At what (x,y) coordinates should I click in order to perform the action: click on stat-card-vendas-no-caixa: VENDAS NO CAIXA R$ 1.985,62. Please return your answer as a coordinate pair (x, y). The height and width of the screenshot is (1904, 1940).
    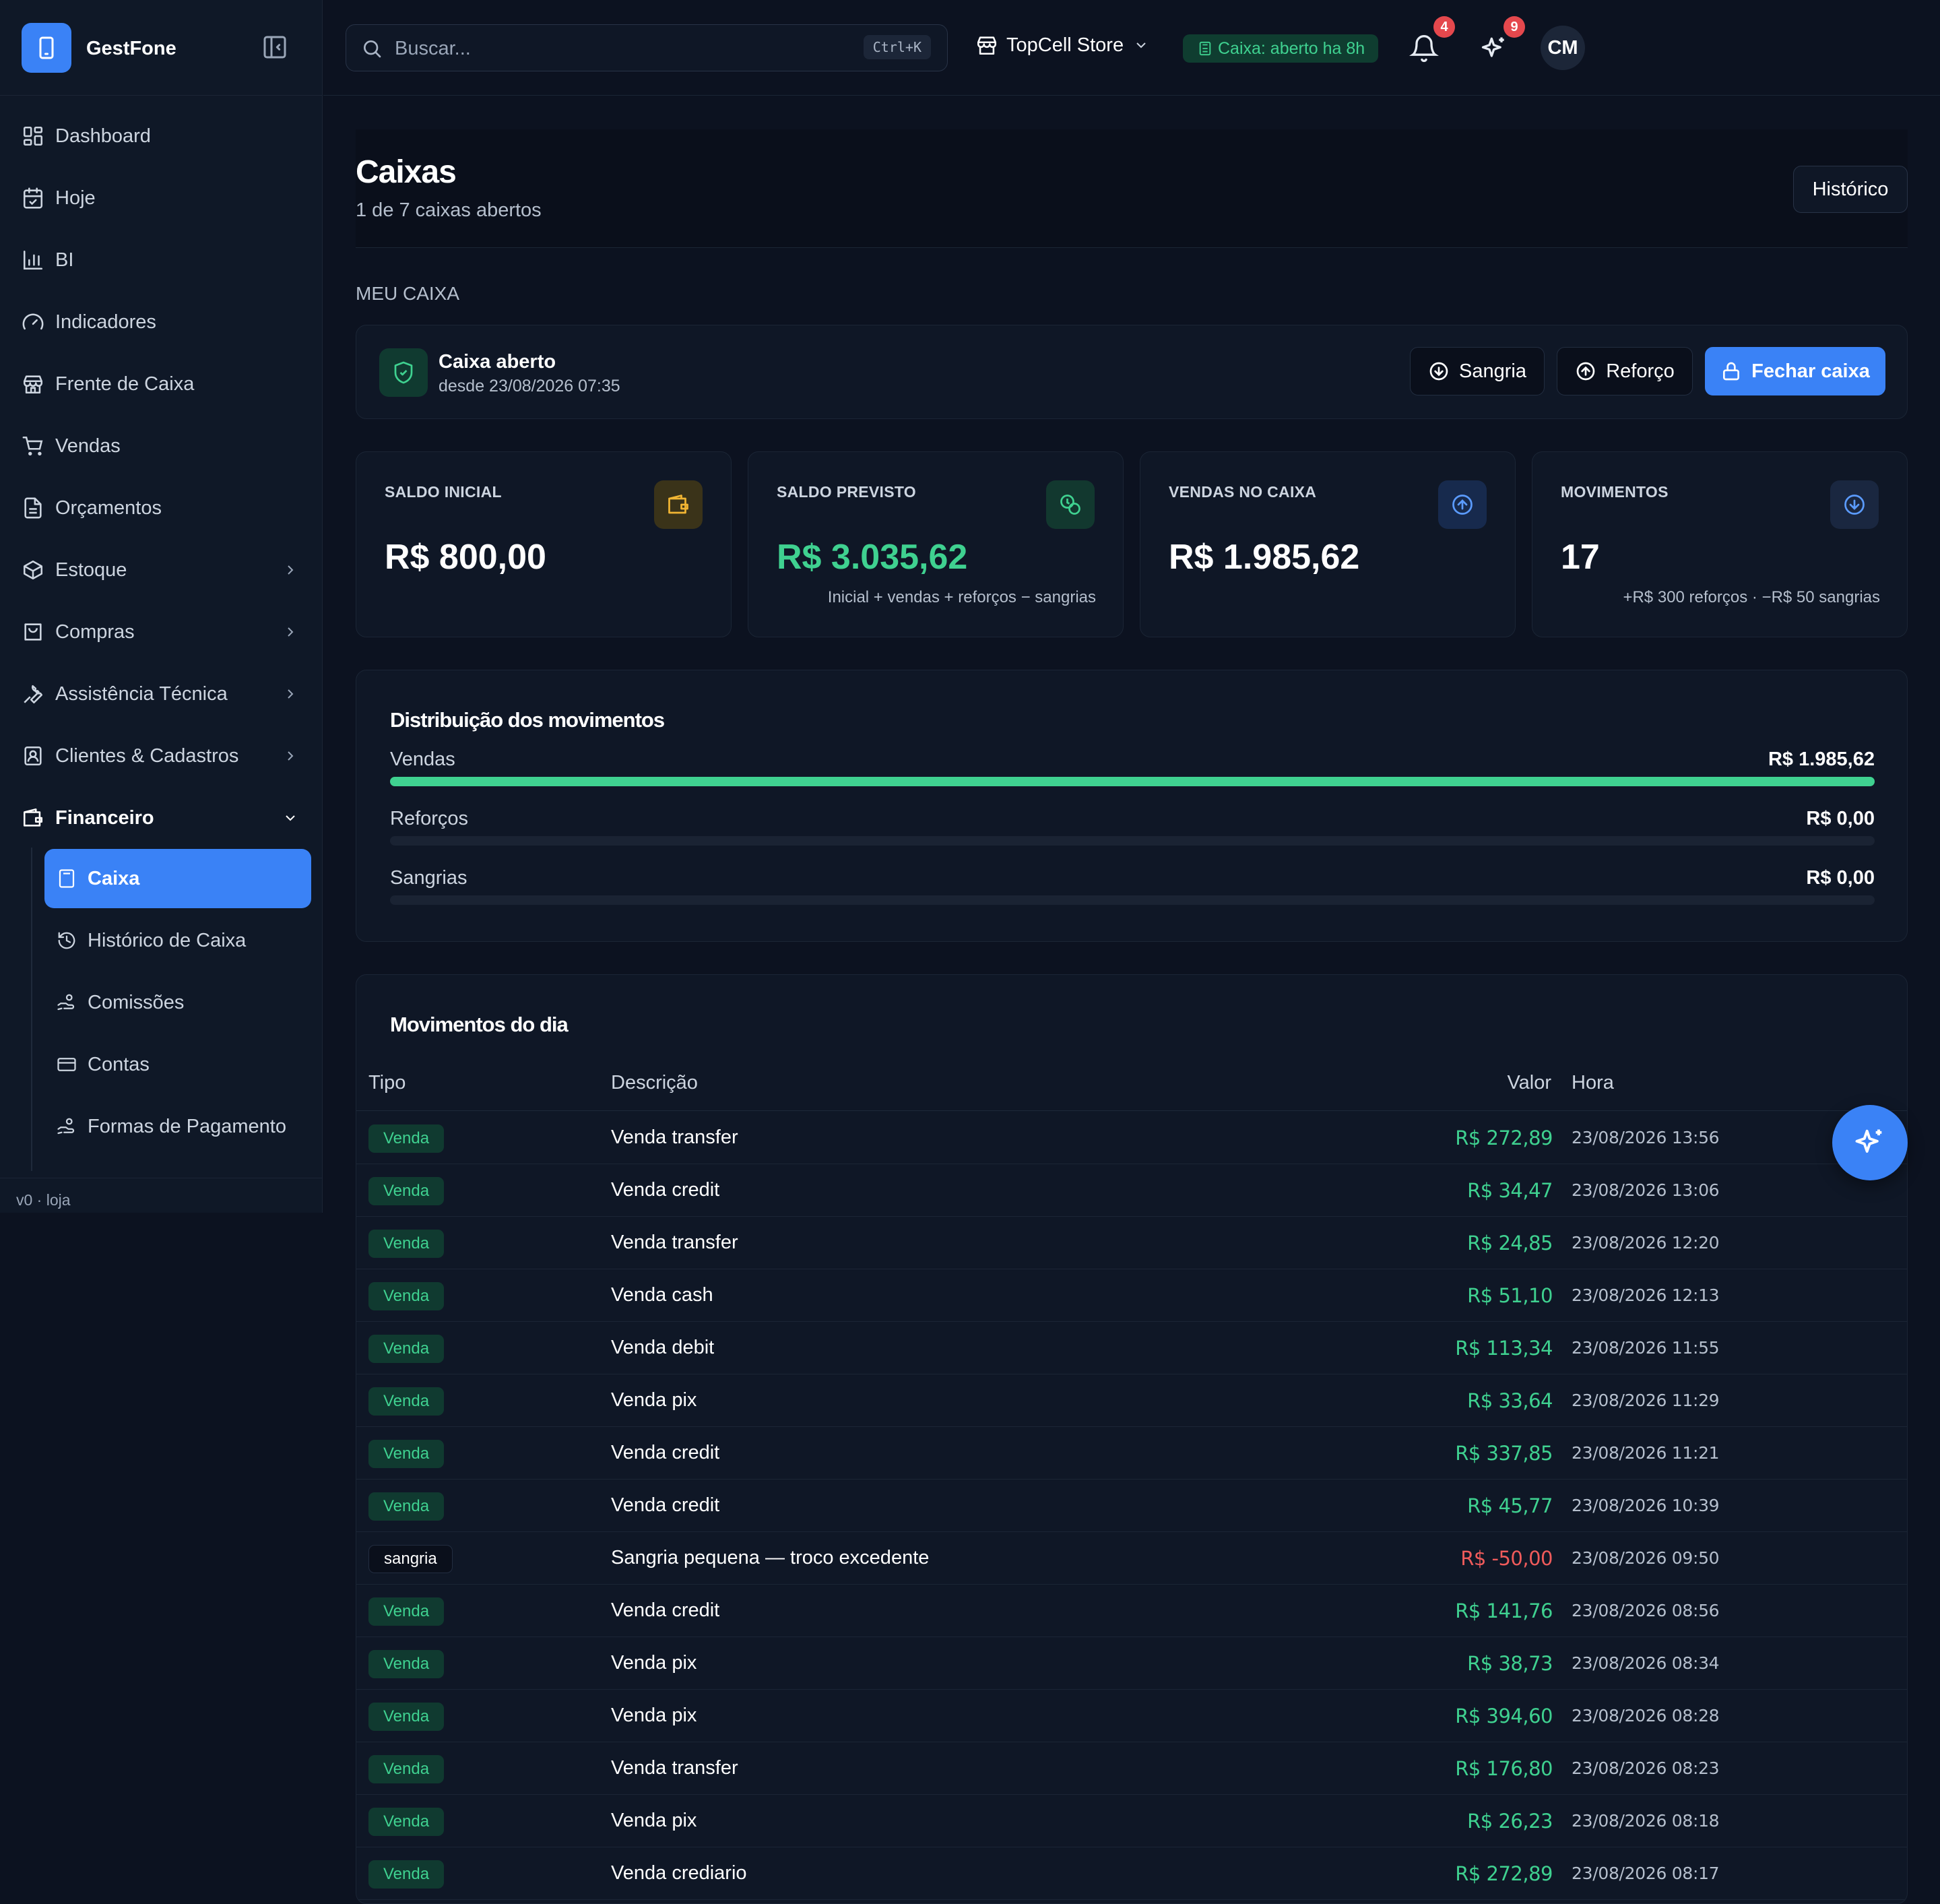
    Looking at the image, I should click on (1328, 544).